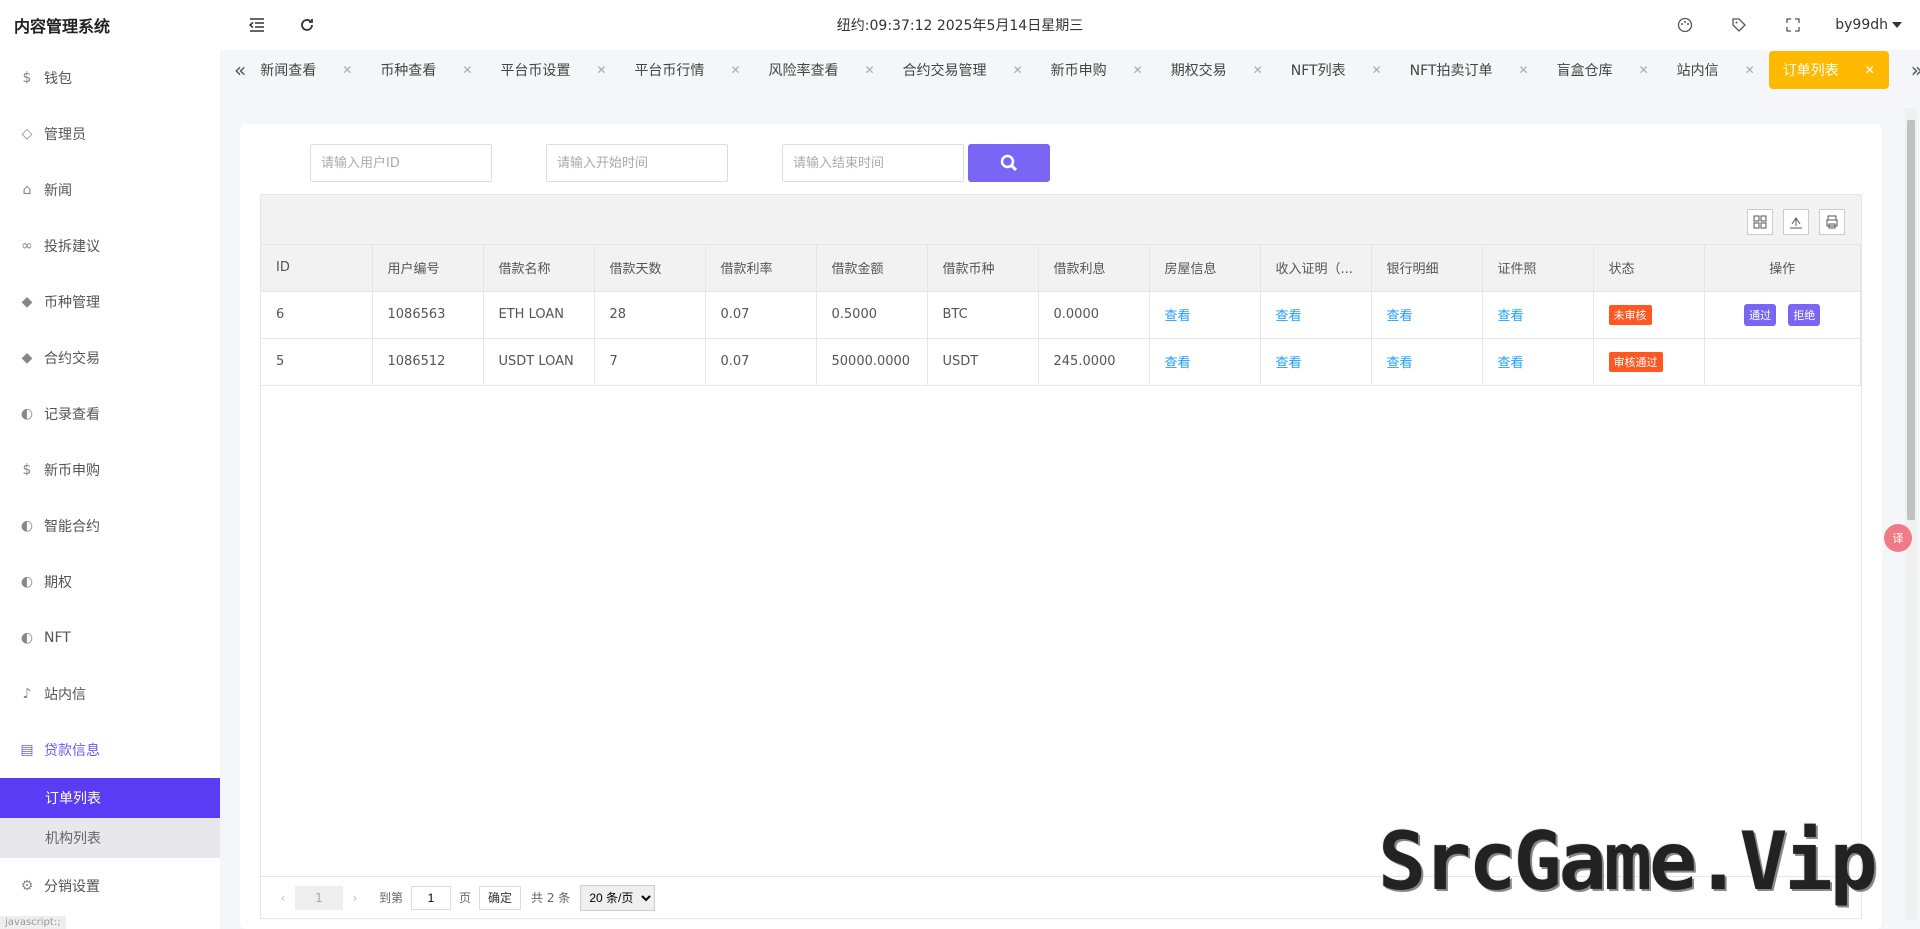  I want to click on sidebar-item-distribution: ⚙ 分销设置, so click(110, 886).